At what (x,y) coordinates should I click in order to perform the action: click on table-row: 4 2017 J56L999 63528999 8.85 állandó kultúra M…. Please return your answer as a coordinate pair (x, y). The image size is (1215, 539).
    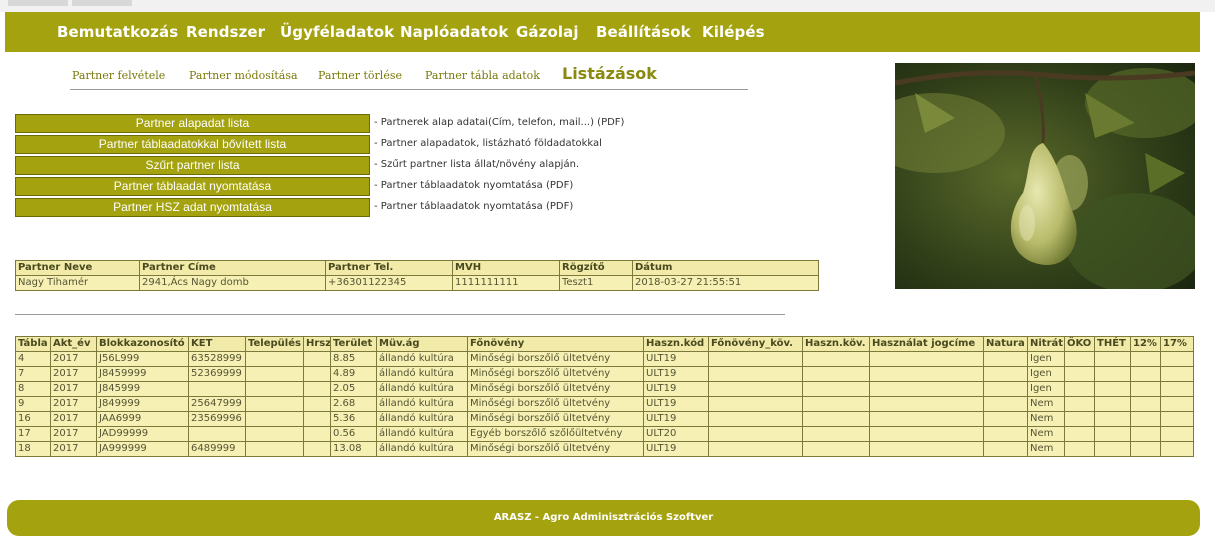
    Looking at the image, I should click on (604, 359).